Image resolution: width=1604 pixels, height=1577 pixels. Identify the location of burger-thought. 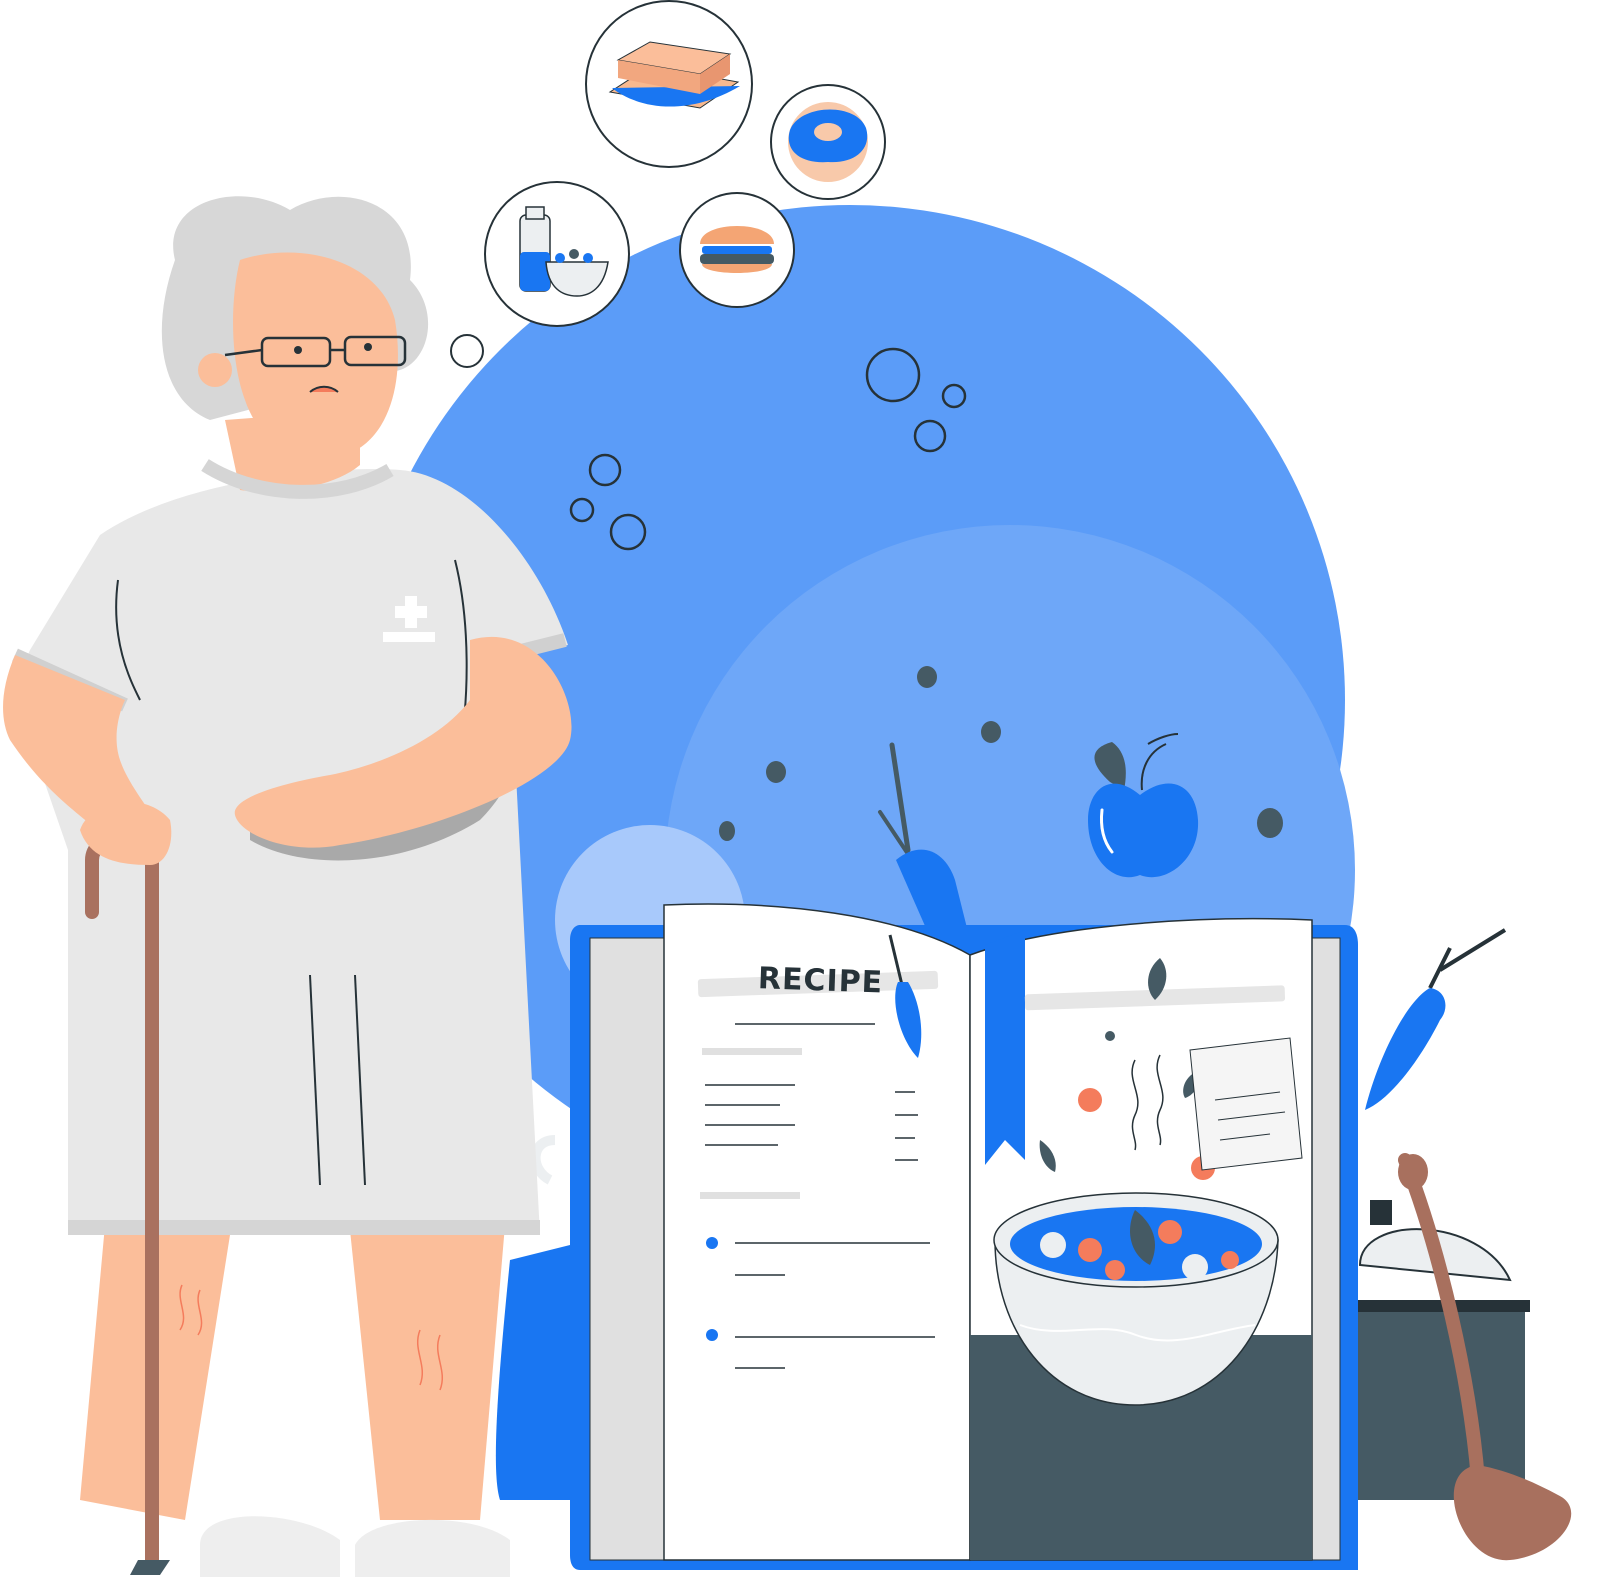
(737, 250).